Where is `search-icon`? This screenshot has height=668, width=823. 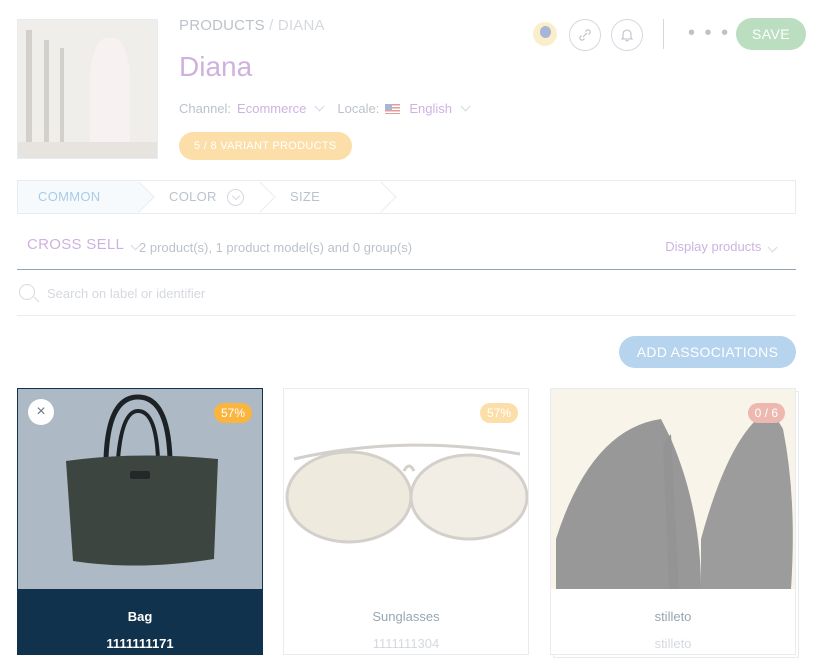 search-icon is located at coordinates (27, 292).